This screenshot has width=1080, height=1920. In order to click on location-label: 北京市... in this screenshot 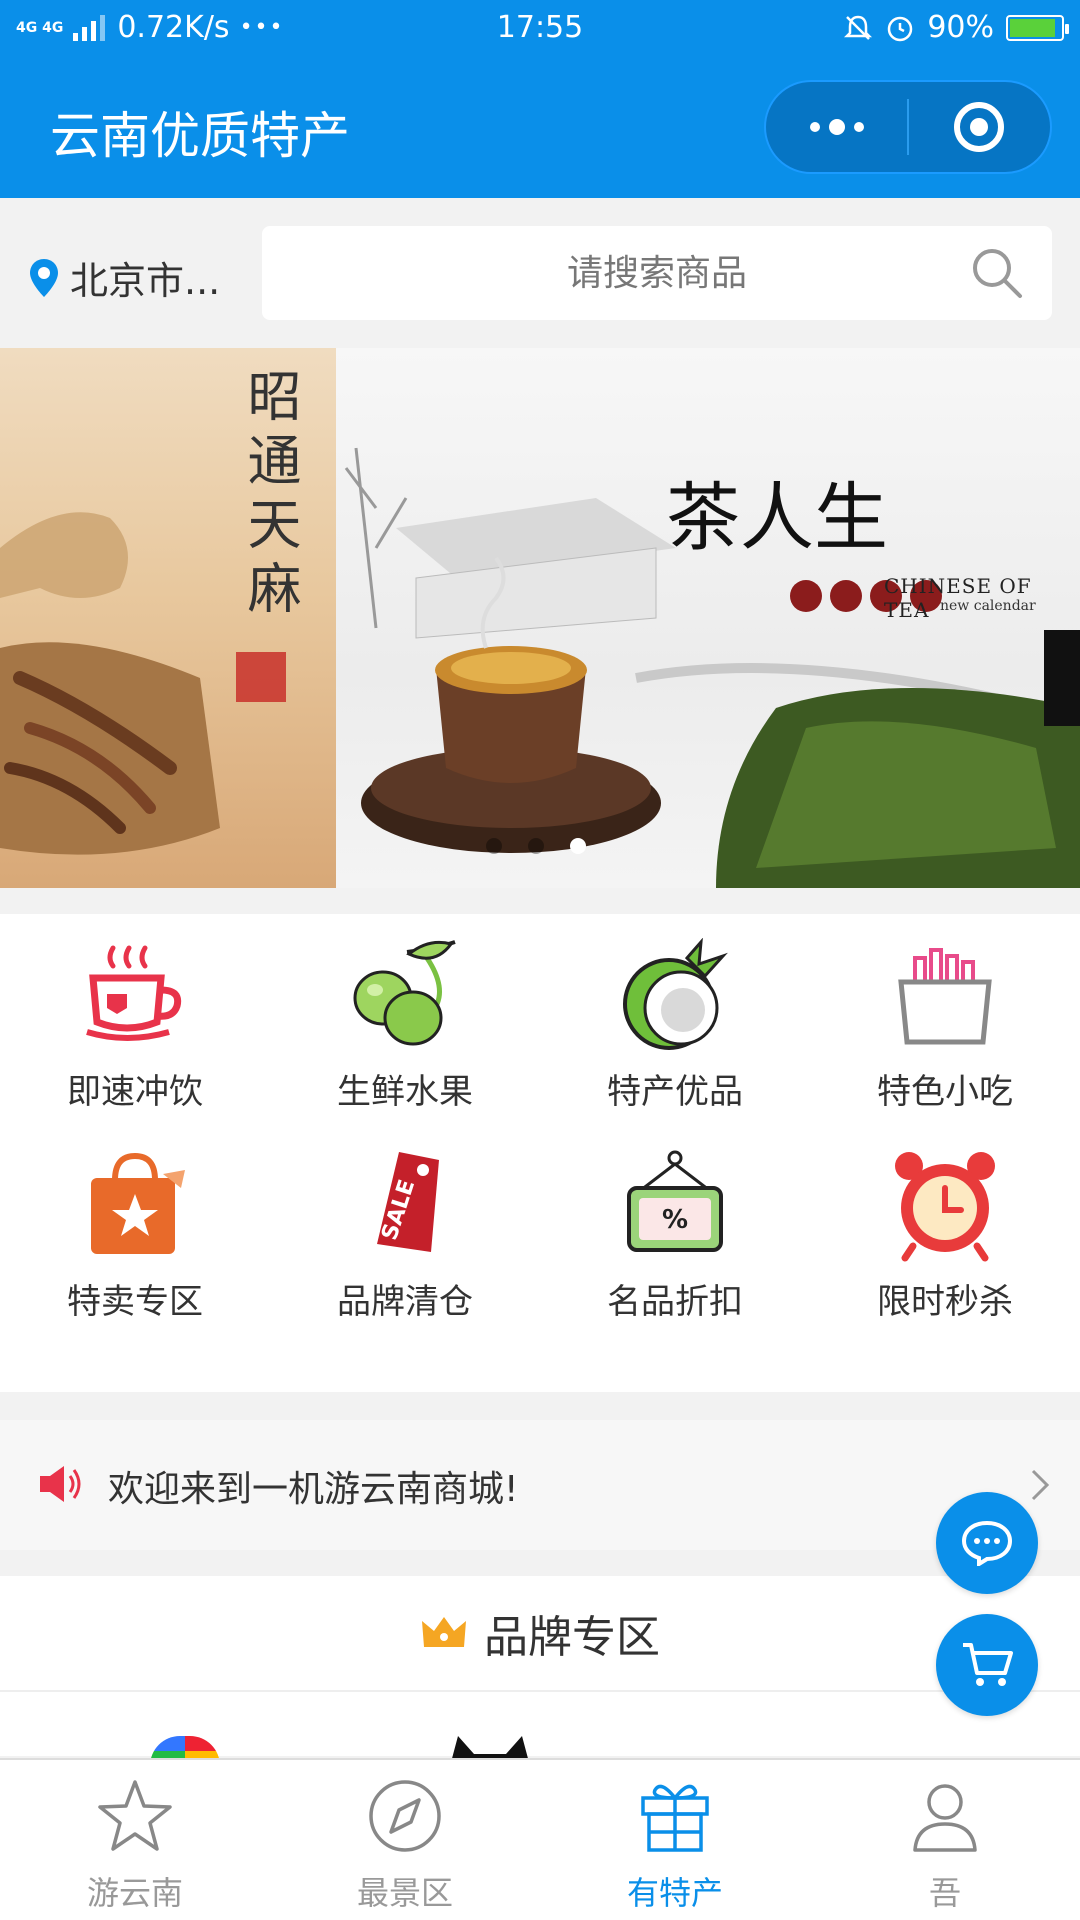, I will do `click(145, 281)`.